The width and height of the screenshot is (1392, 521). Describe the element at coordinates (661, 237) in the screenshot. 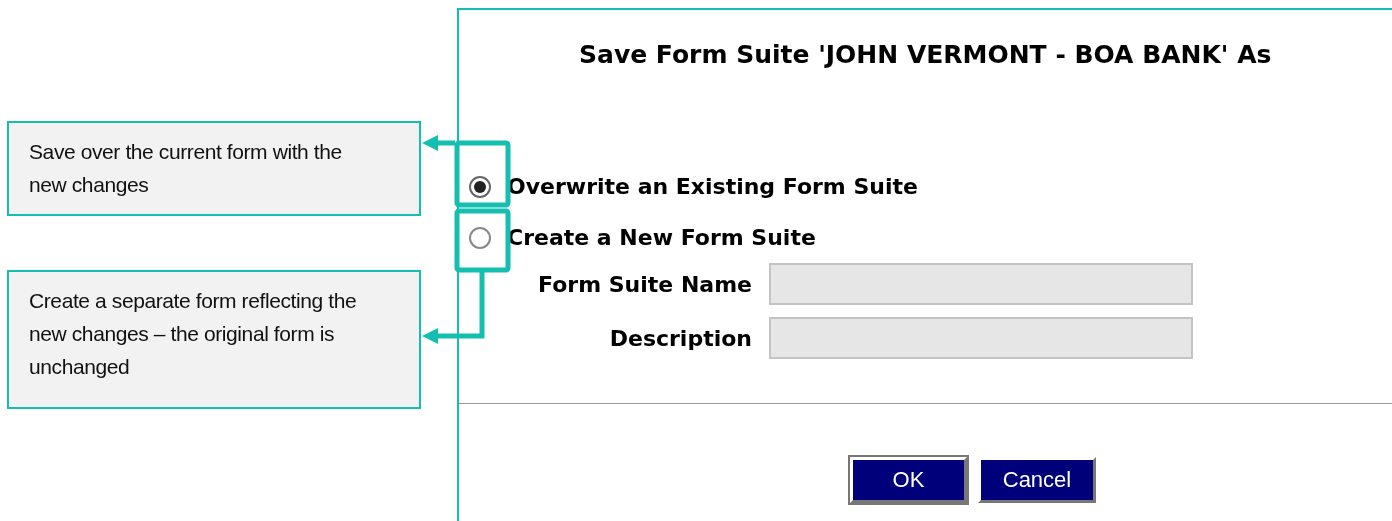

I see `option-label: Create a New Form Suite` at that location.